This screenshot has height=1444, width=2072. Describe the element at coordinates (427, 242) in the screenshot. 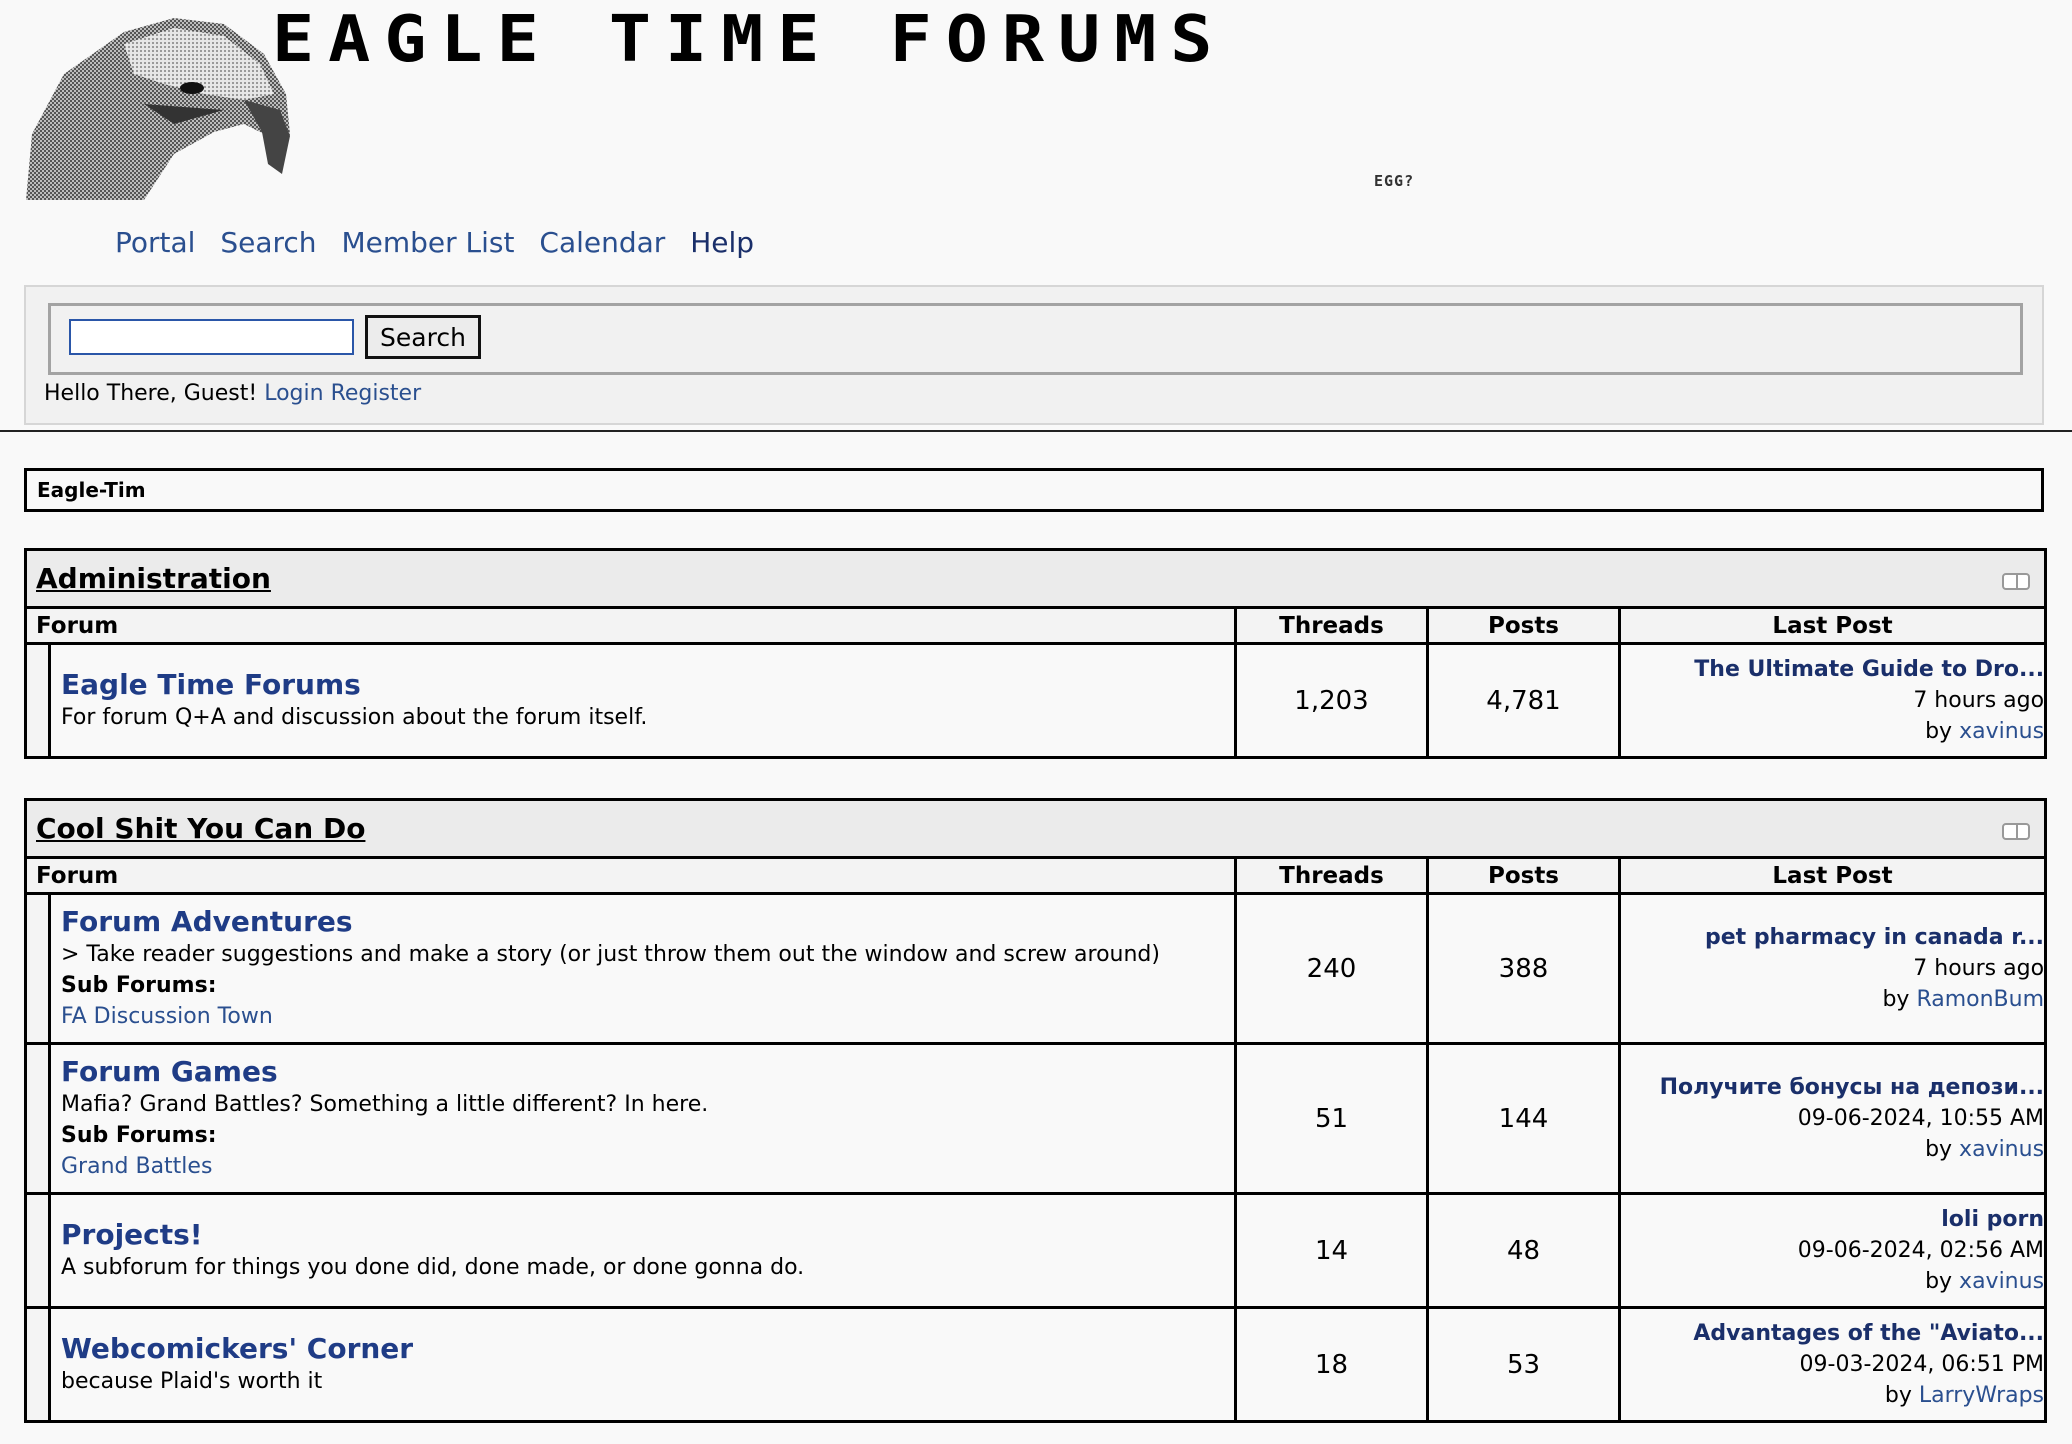

I see `nav-member-list-link: Member List` at that location.